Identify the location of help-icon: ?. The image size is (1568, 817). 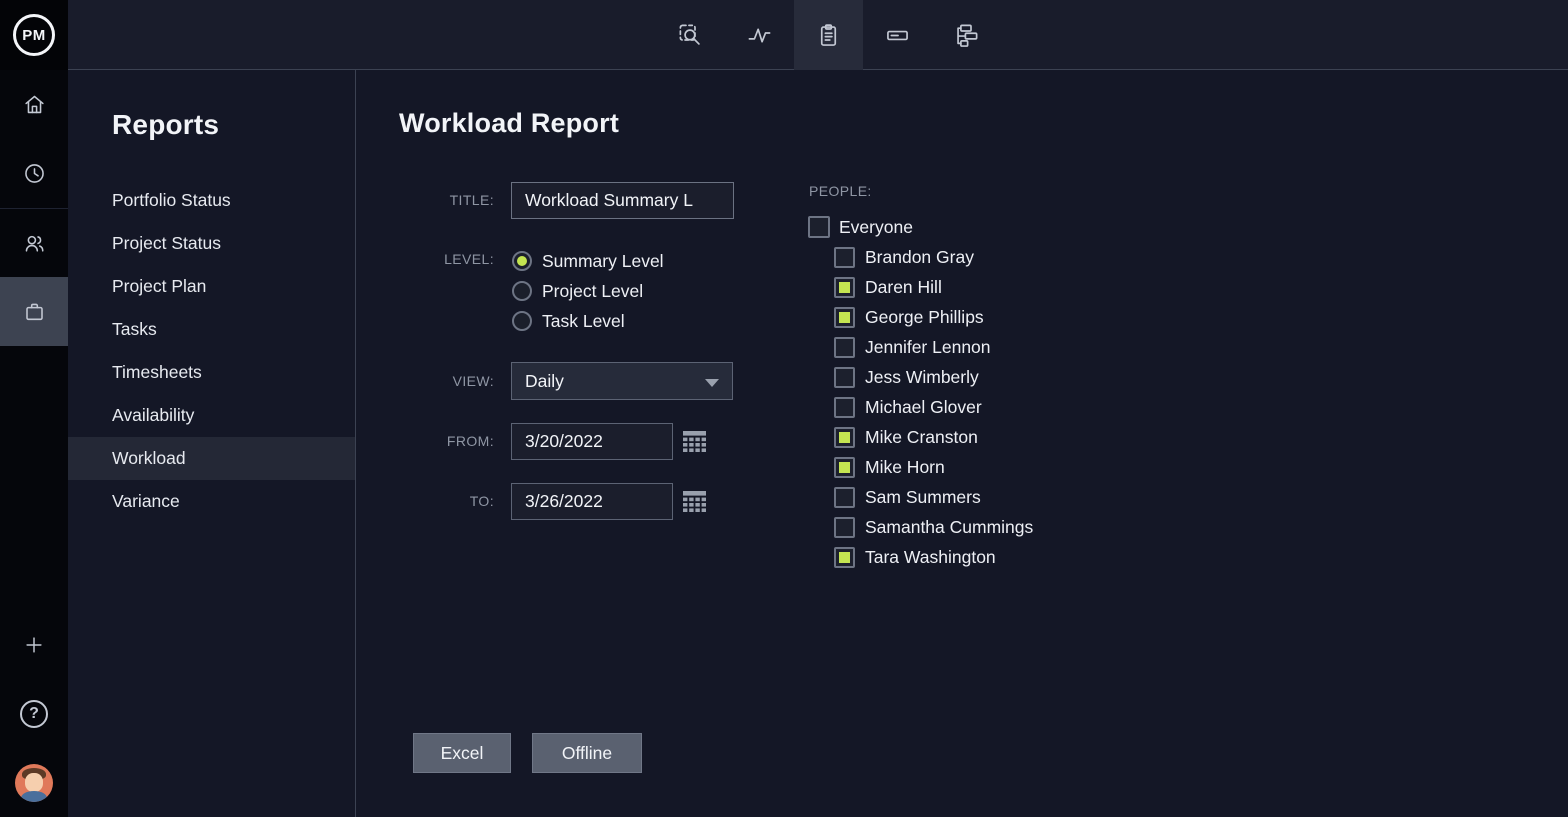
(34, 714).